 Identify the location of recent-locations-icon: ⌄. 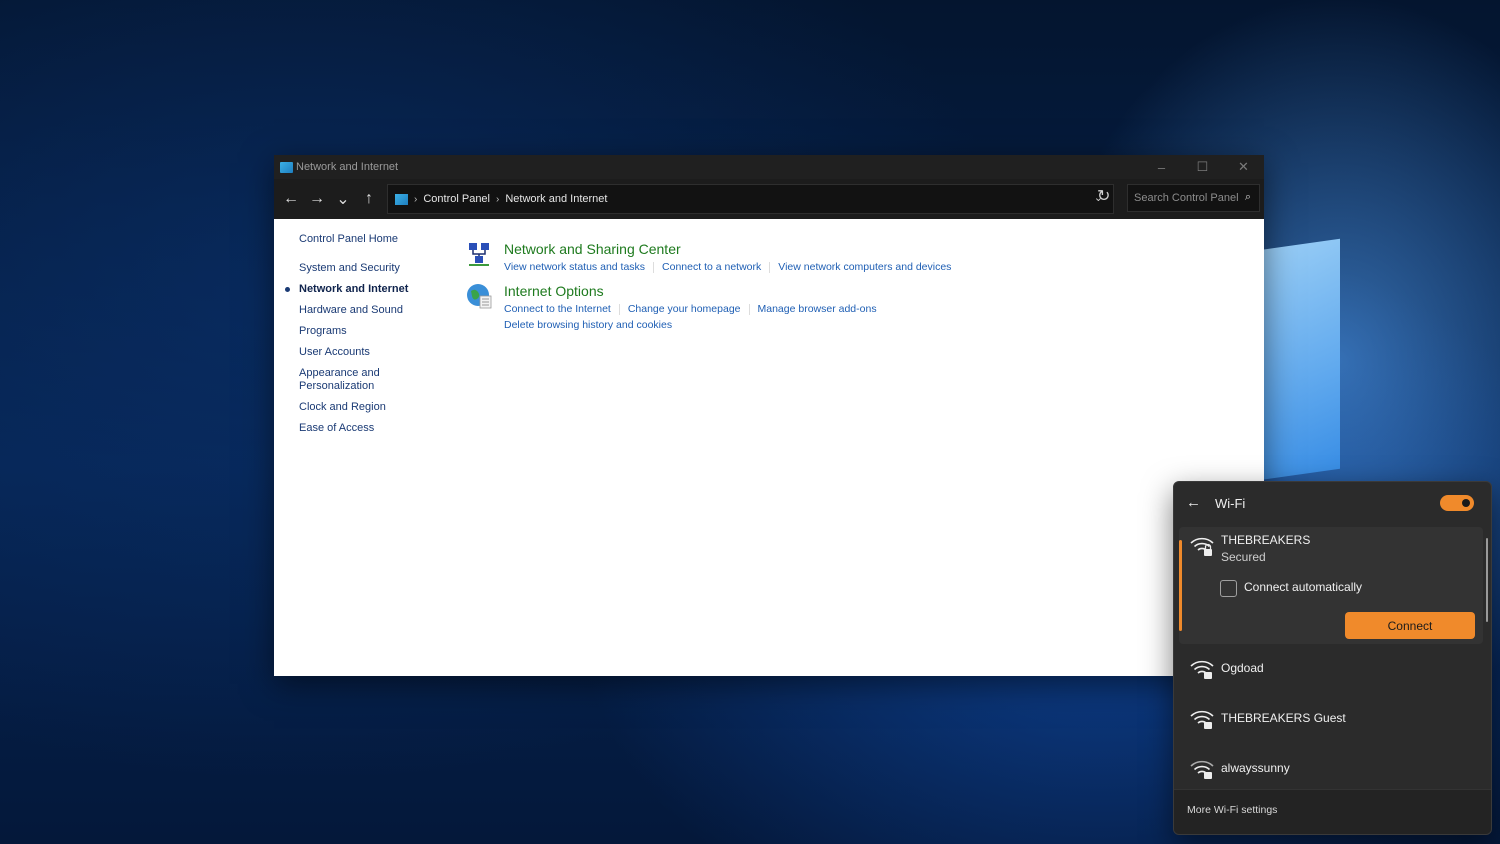
(343, 199).